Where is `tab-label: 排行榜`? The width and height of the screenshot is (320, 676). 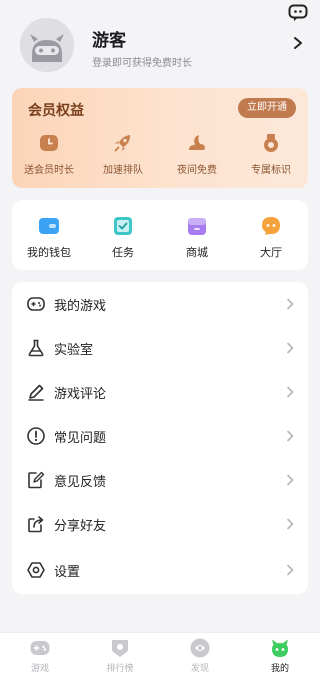
tab-label: 排行榜 is located at coordinates (120, 669).